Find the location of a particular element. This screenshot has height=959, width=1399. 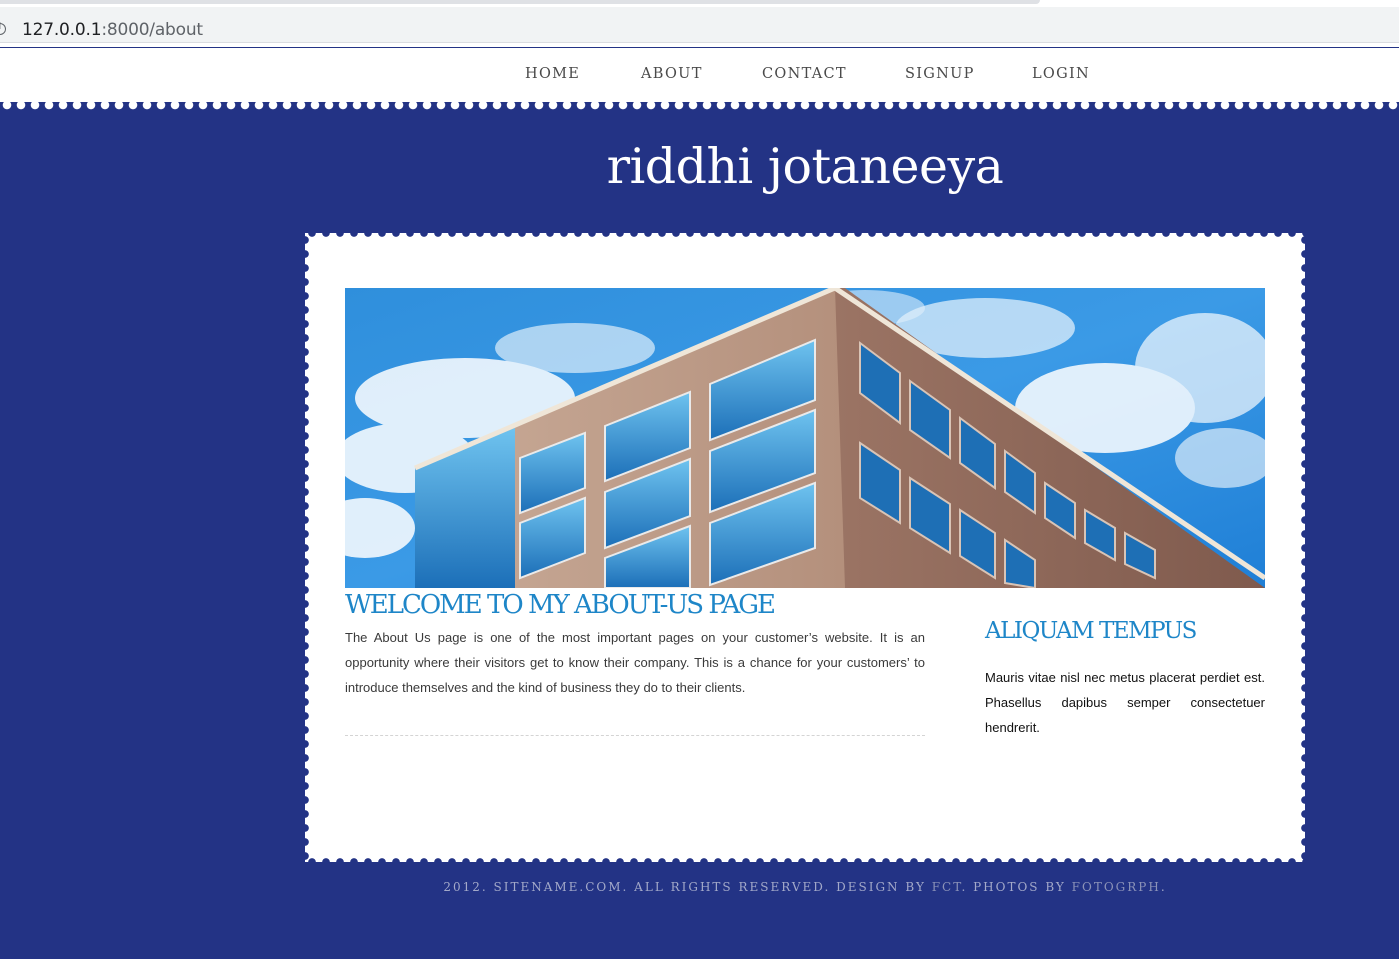

url-text: 127.0.0.1:8000/about is located at coordinates (112, 30).